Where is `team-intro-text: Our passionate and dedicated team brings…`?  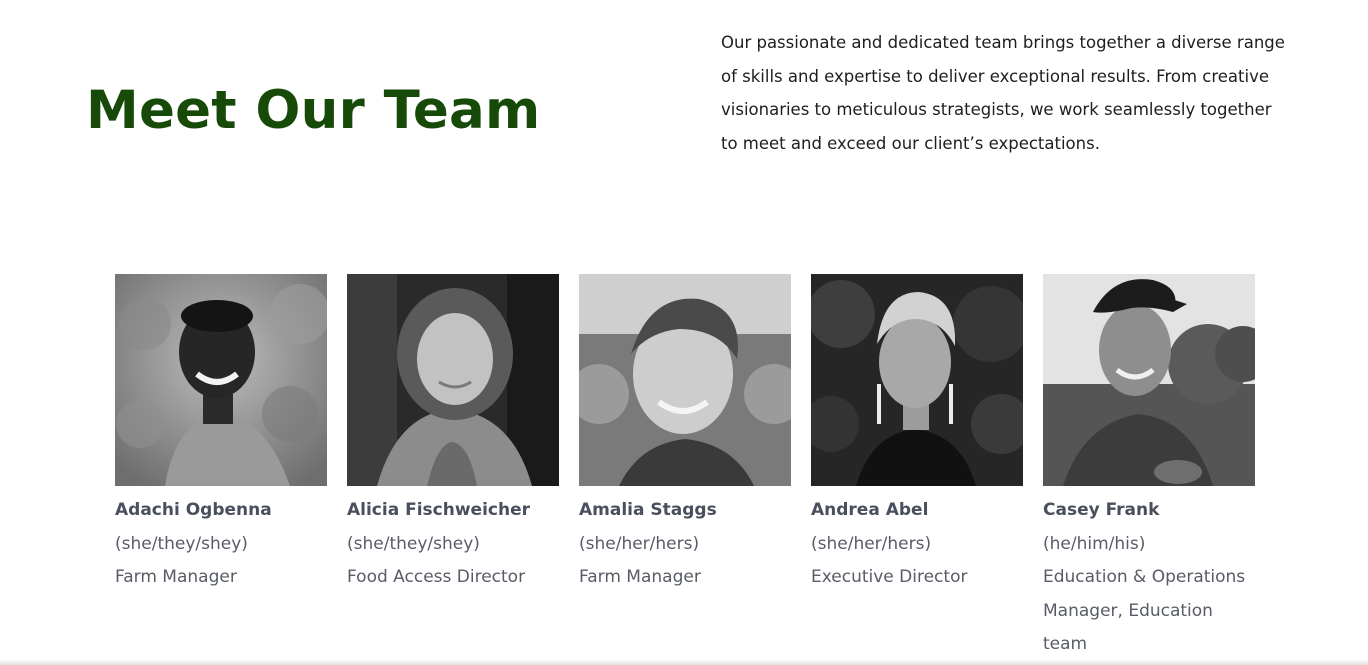
team-intro-text: Our passionate and dedicated team brings… is located at coordinates (1003, 93).